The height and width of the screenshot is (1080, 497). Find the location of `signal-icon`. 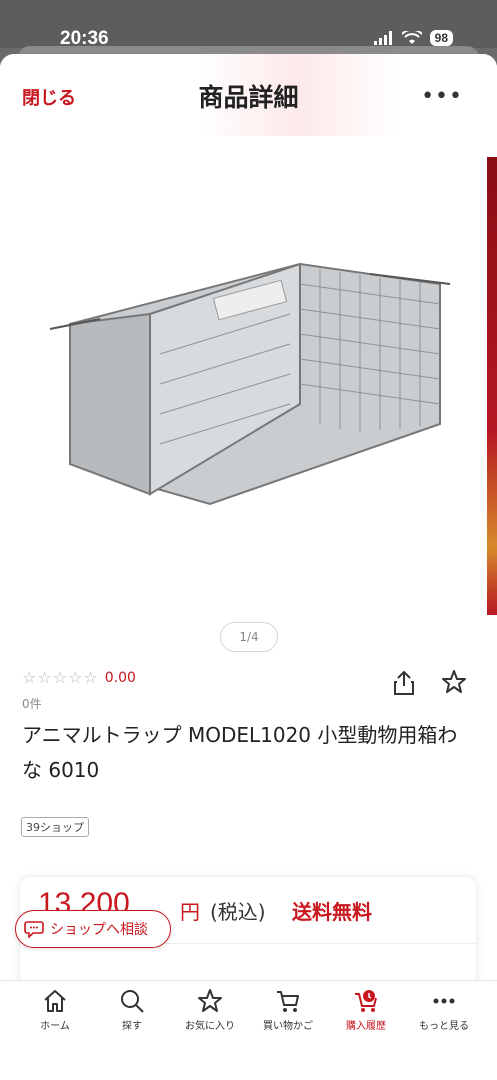

signal-icon is located at coordinates (382, 38).